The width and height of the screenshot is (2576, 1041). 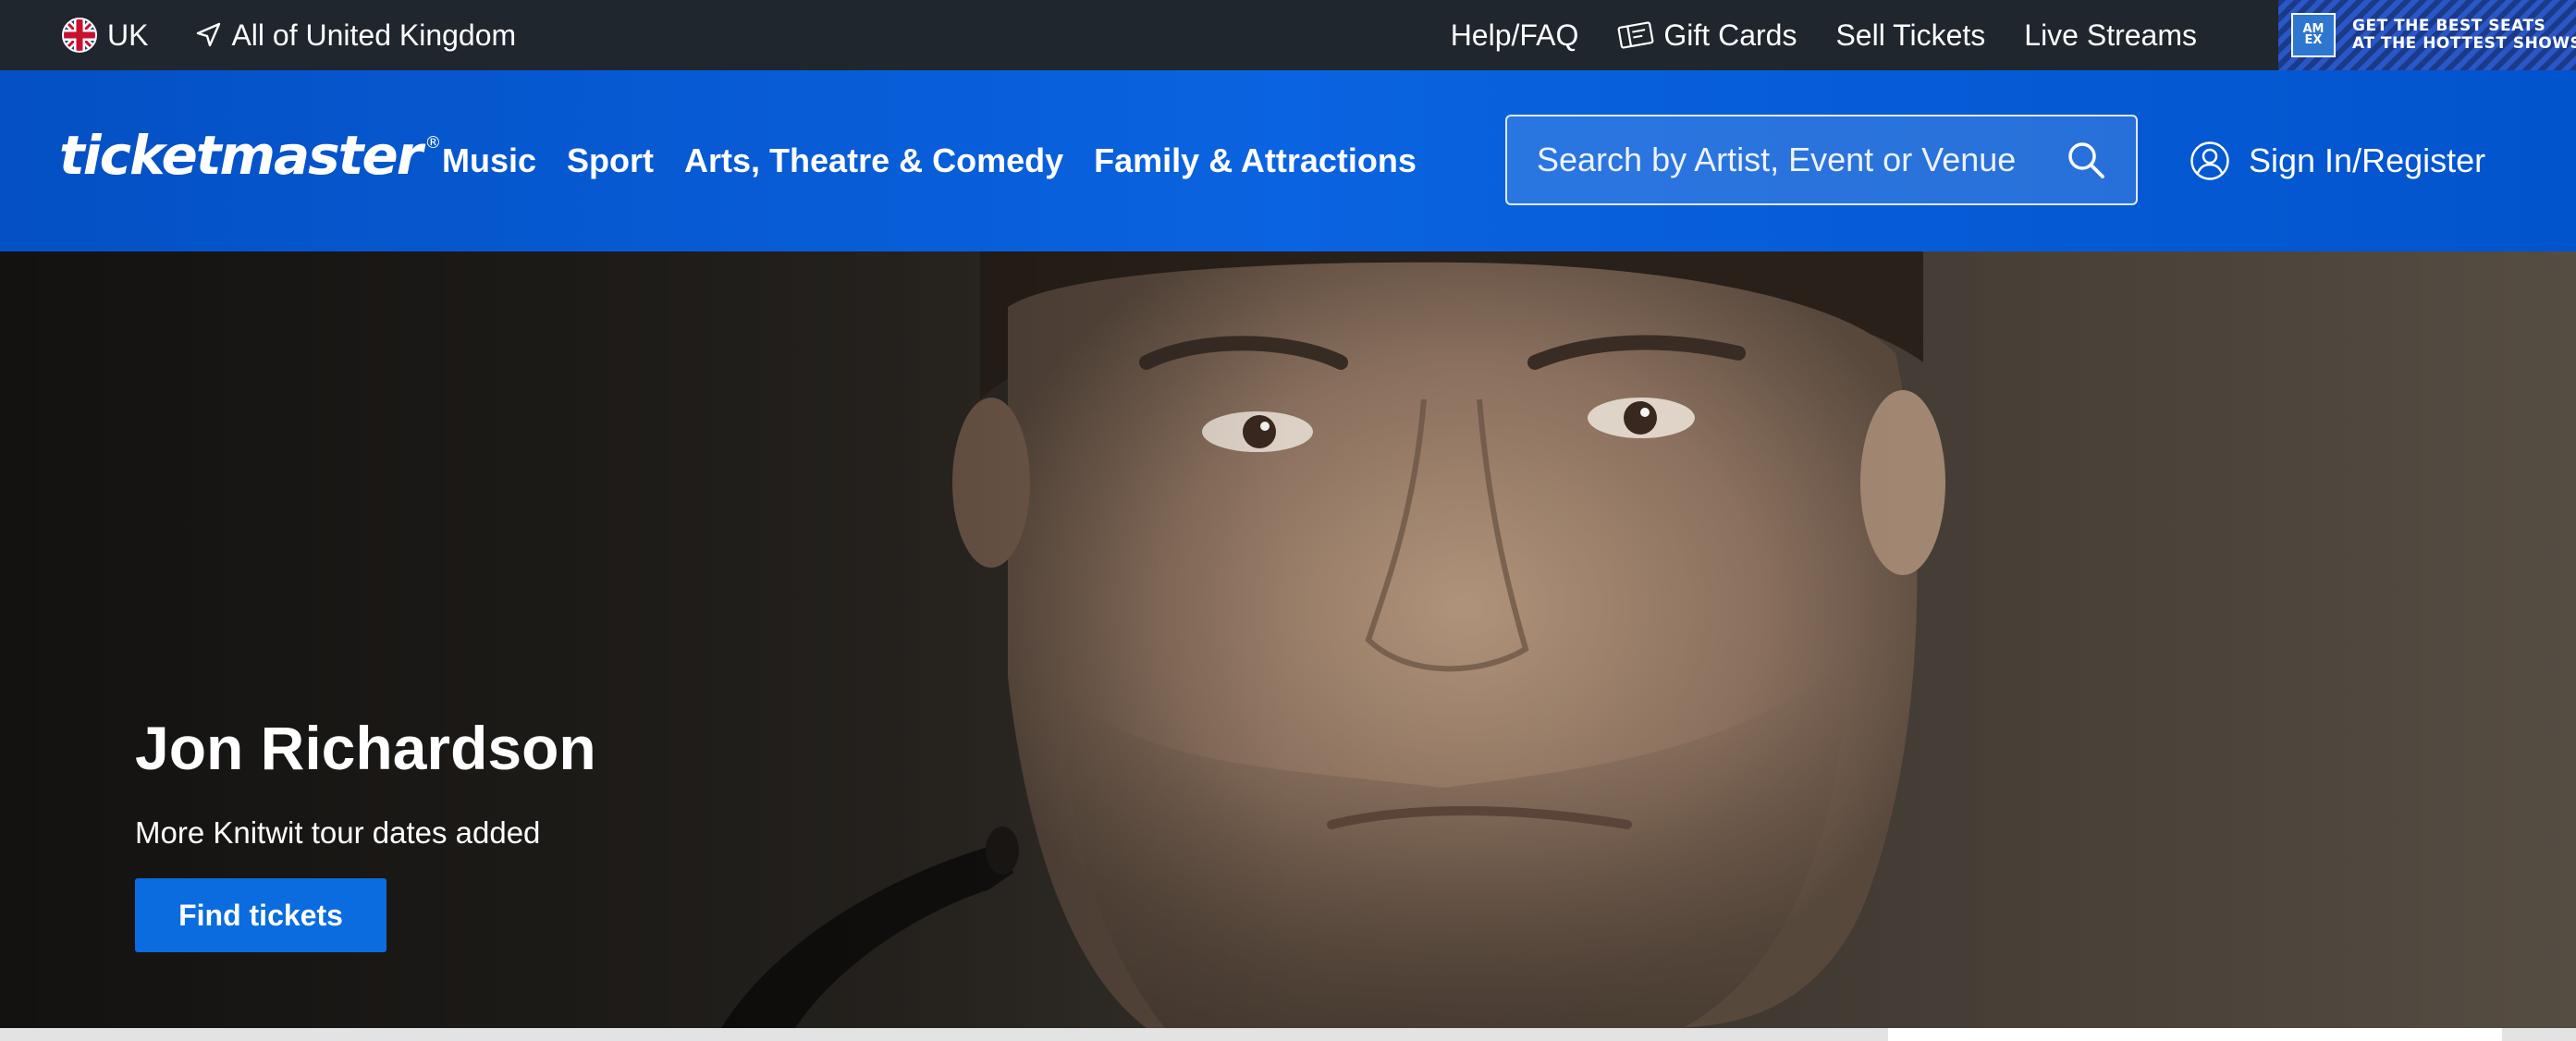 I want to click on live-streams-link: Live Streams, so click(x=2110, y=35).